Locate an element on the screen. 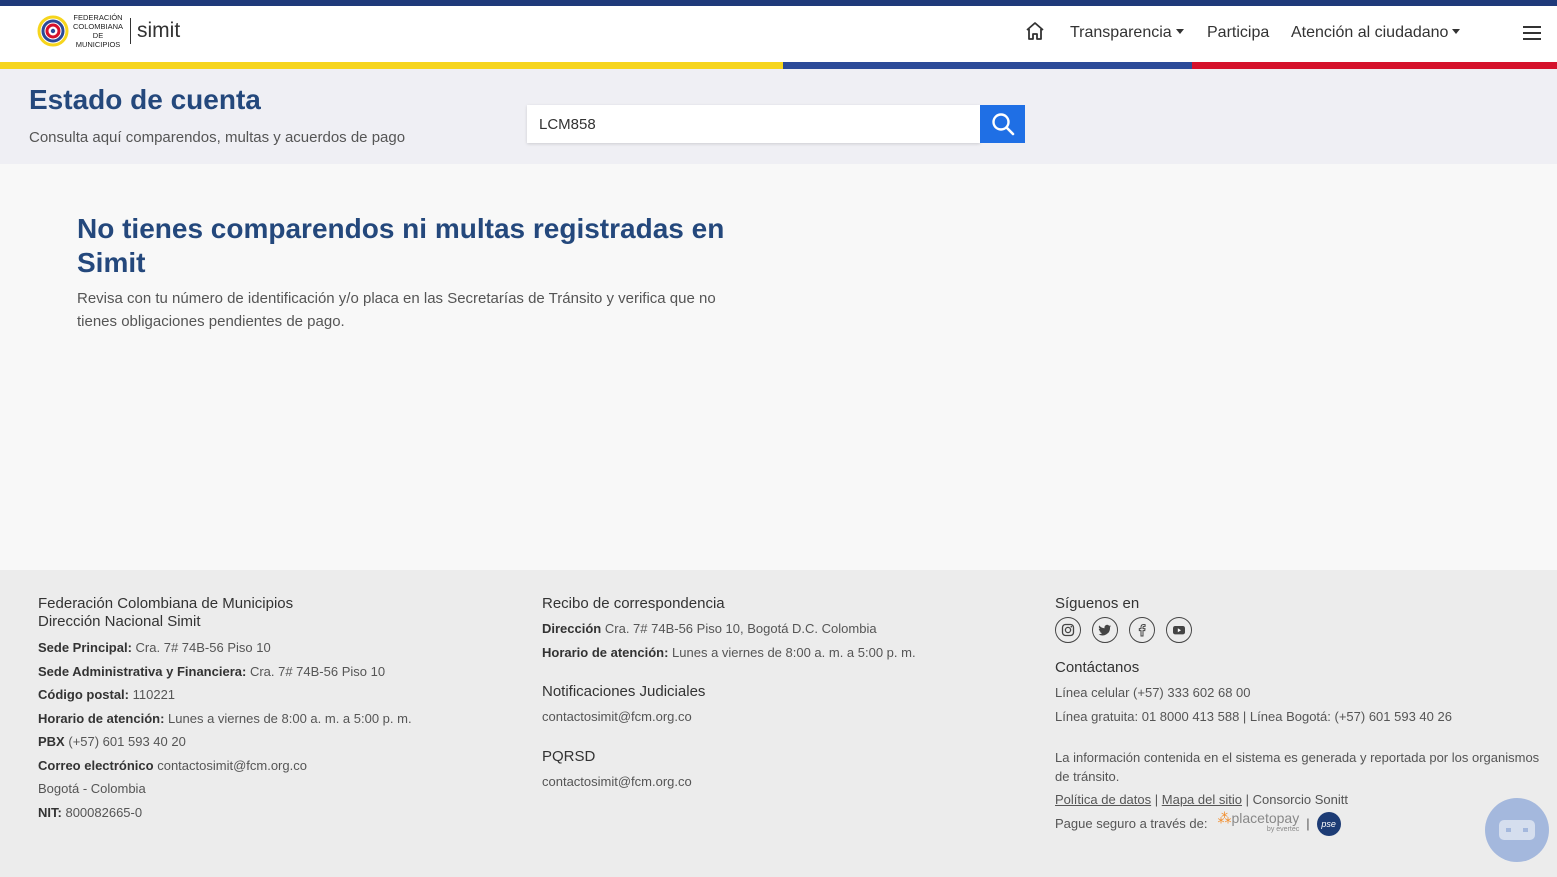 Image resolution: width=1557 pixels, height=877 pixels. placetopay-logo: ⁂placetopay by evertec is located at coordinates (1258, 821).